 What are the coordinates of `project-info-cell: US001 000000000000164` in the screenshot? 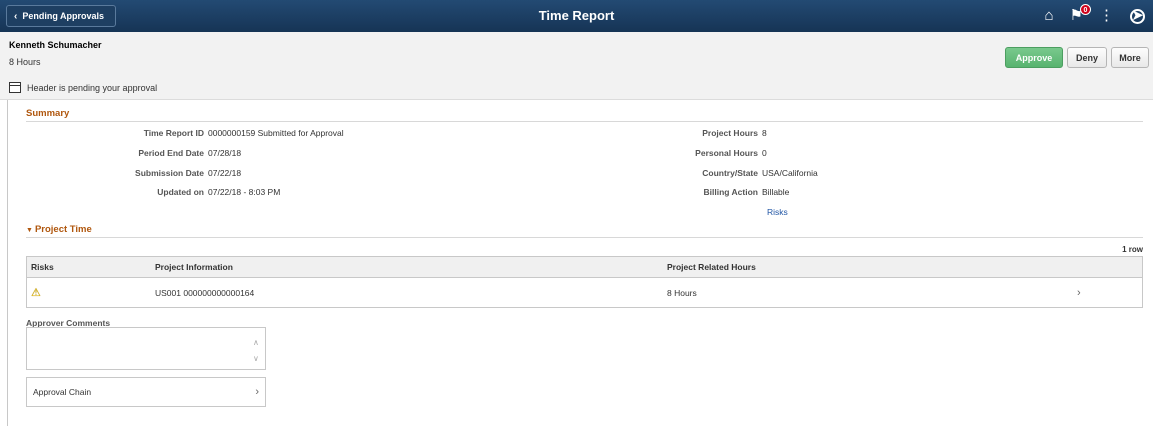 It's located at (205, 292).